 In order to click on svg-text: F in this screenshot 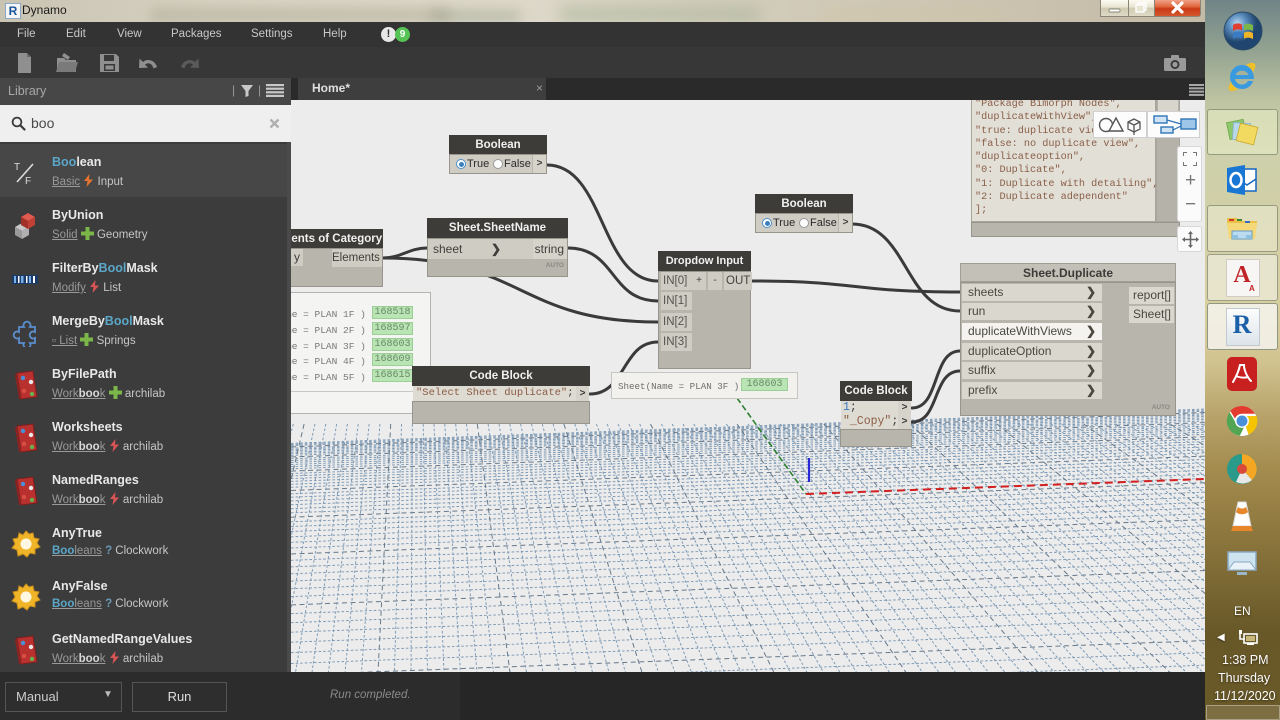, I will do `click(28, 181)`.